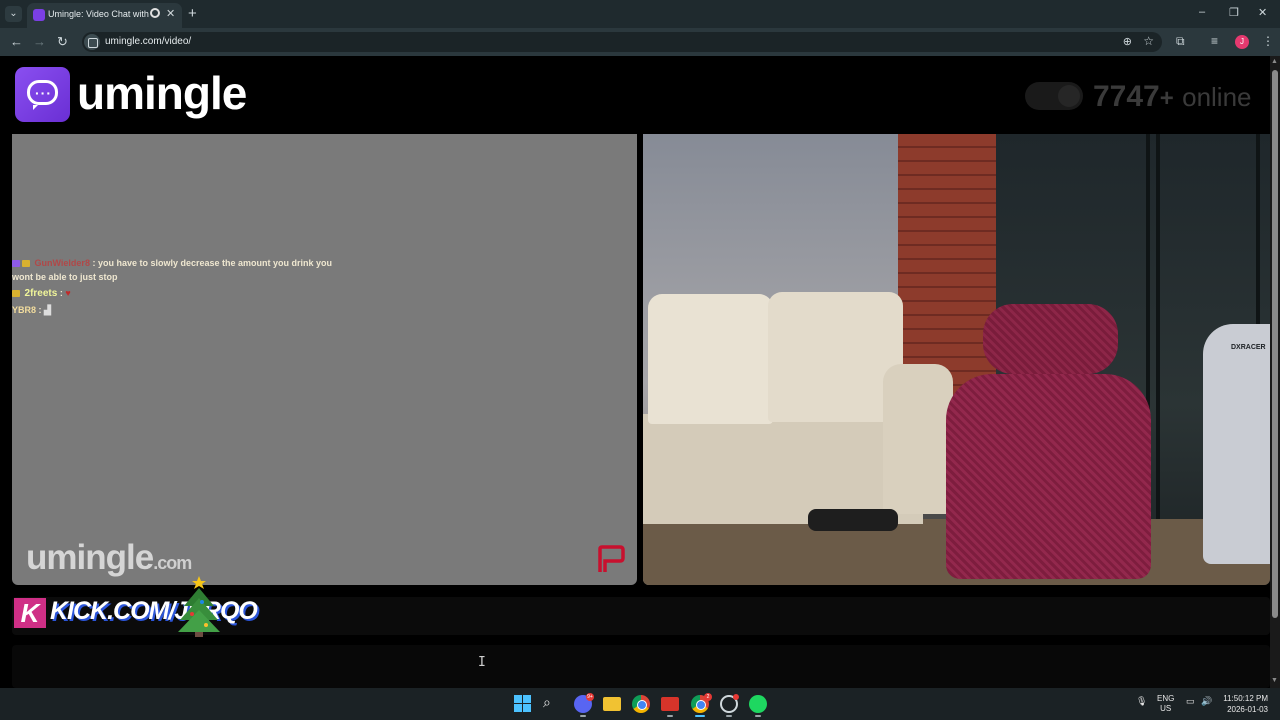 The image size is (1280, 720). Describe the element at coordinates (758, 704) in the screenshot. I see `spotify-icon` at that location.